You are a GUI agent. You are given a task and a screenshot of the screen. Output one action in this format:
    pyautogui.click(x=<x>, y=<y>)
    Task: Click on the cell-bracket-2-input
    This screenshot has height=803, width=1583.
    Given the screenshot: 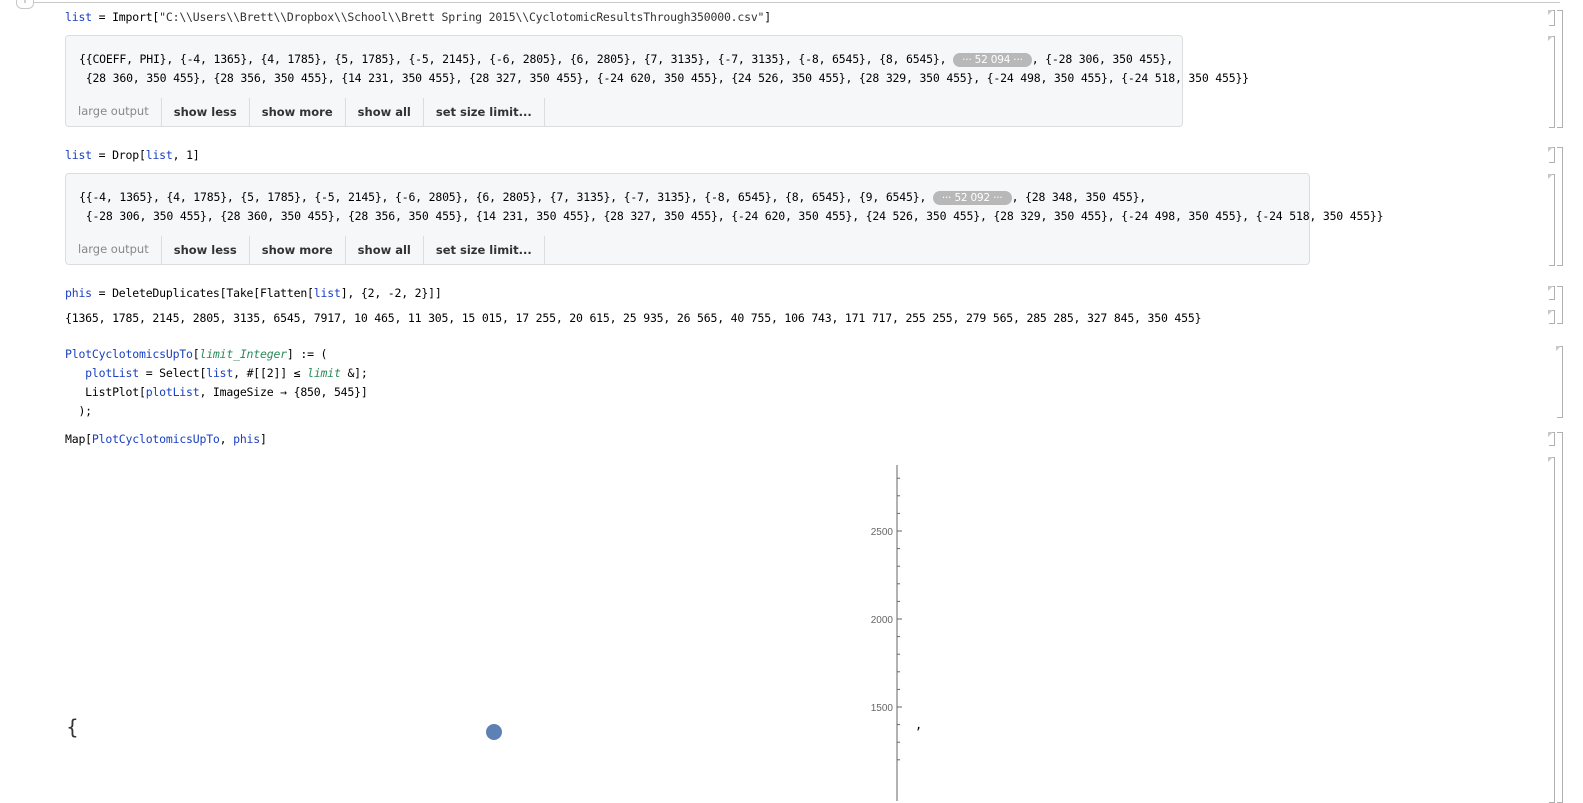 What is the action you would take?
    pyautogui.click(x=1551, y=155)
    